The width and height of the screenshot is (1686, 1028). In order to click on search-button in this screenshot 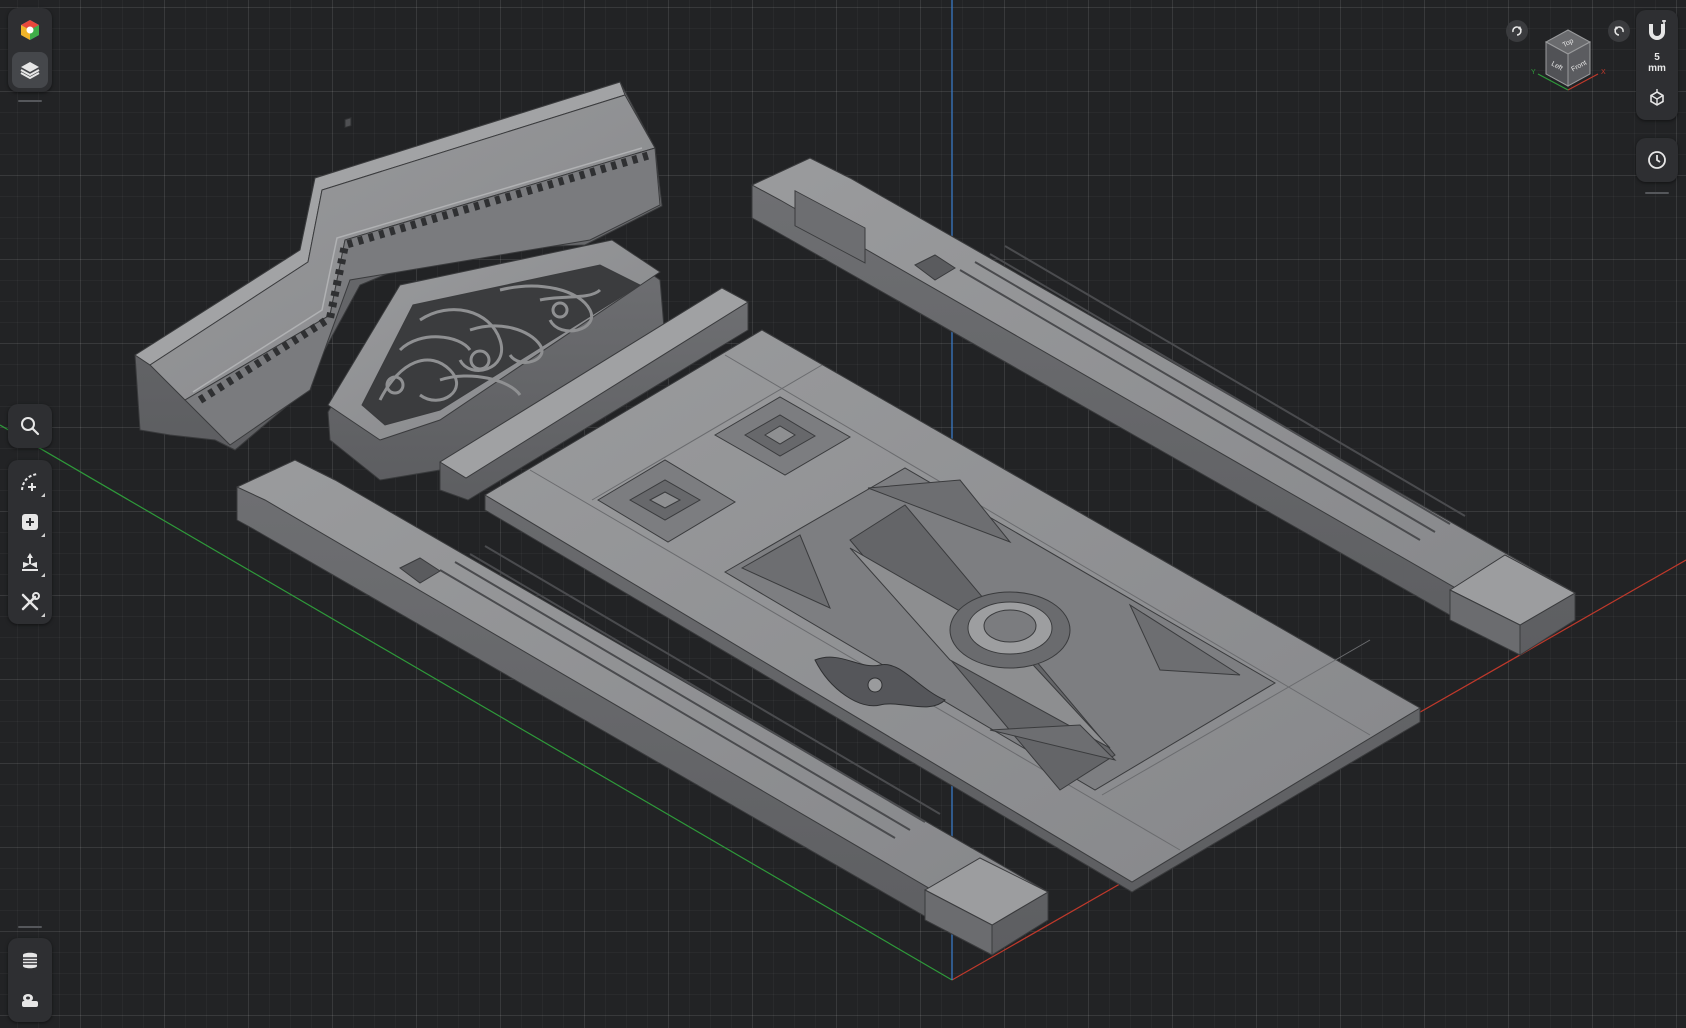, I will do `click(30, 426)`.